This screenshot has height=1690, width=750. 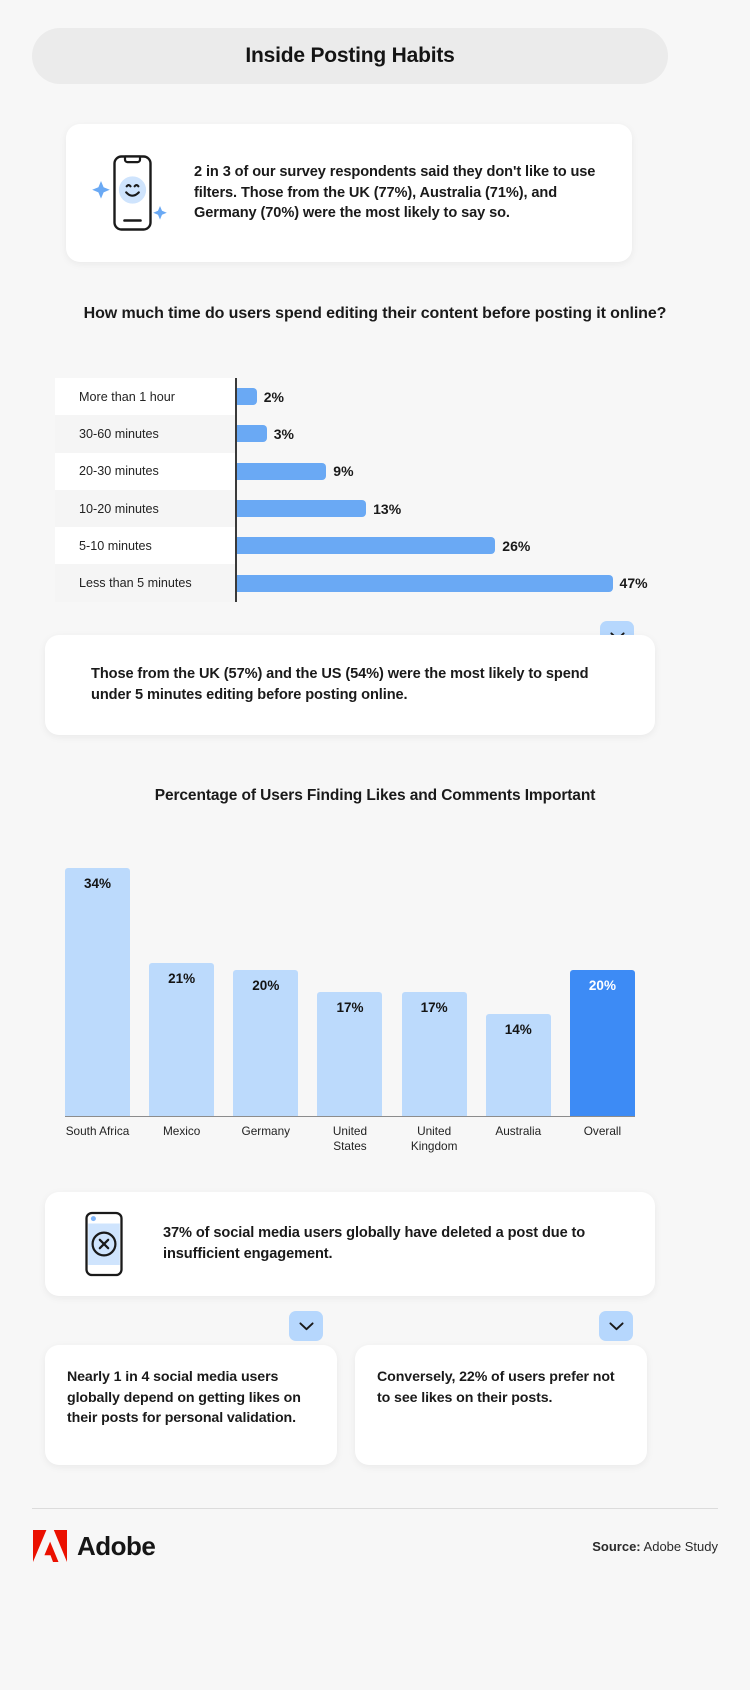 I want to click on hbar-row: 20-30 minutes 9%, so click(x=375, y=471).